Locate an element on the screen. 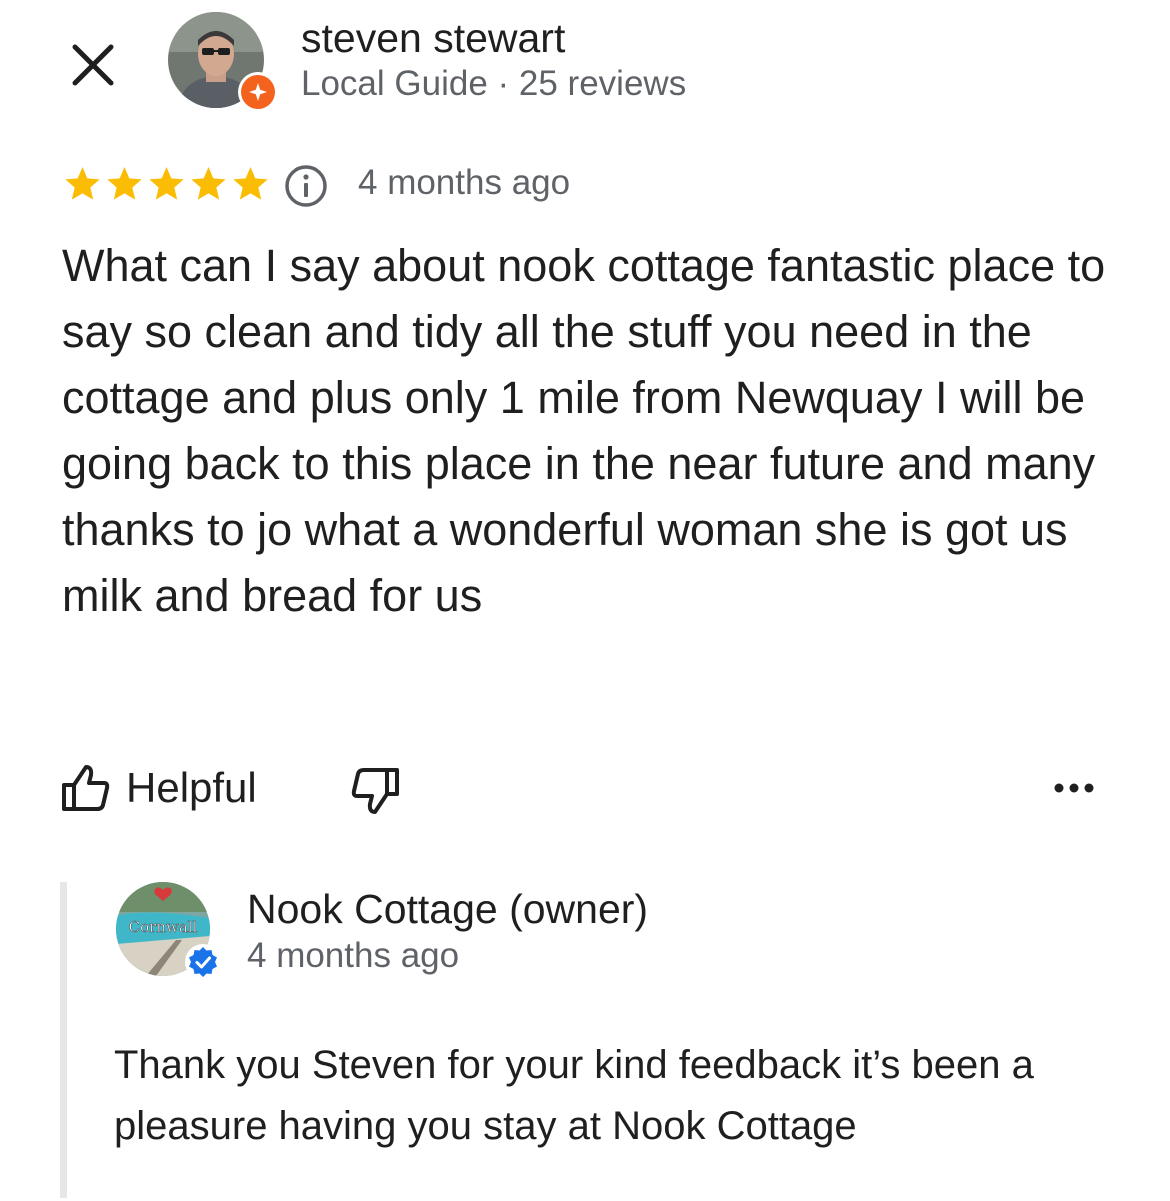 Image resolution: width=1170 pixels, height=1201 pixels. info-icon is located at coordinates (305, 185).